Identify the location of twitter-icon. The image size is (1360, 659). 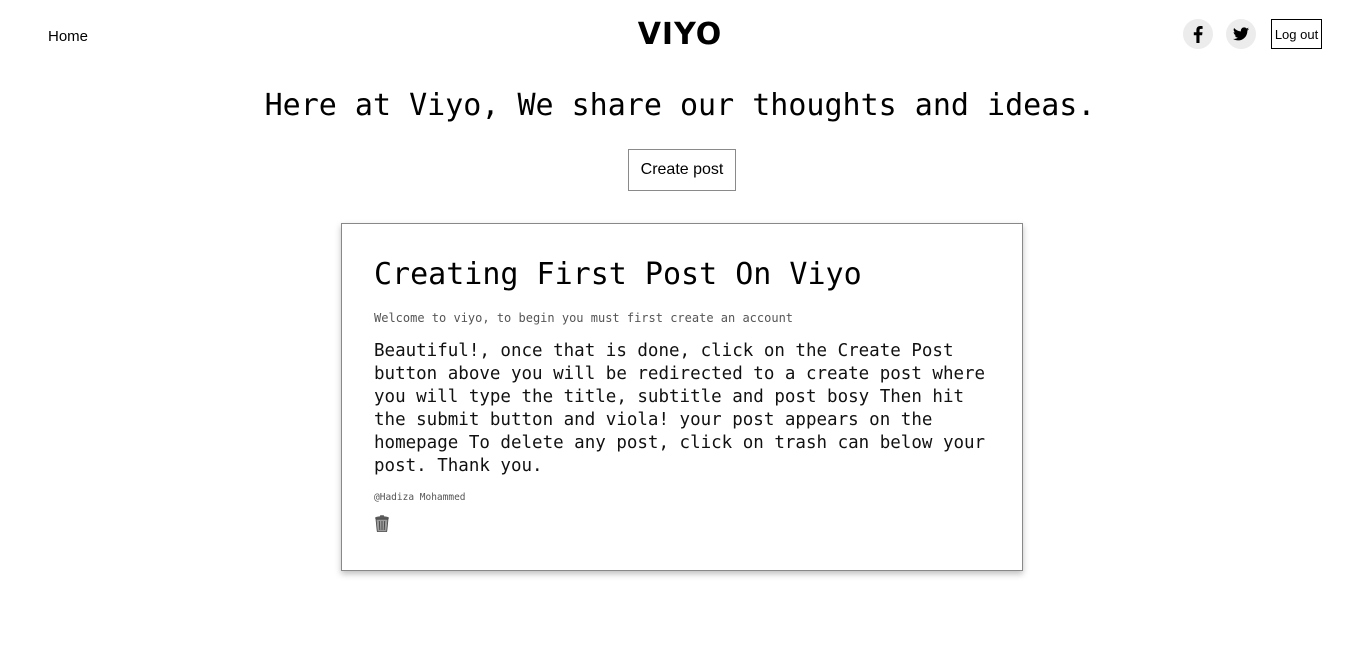
(1241, 34).